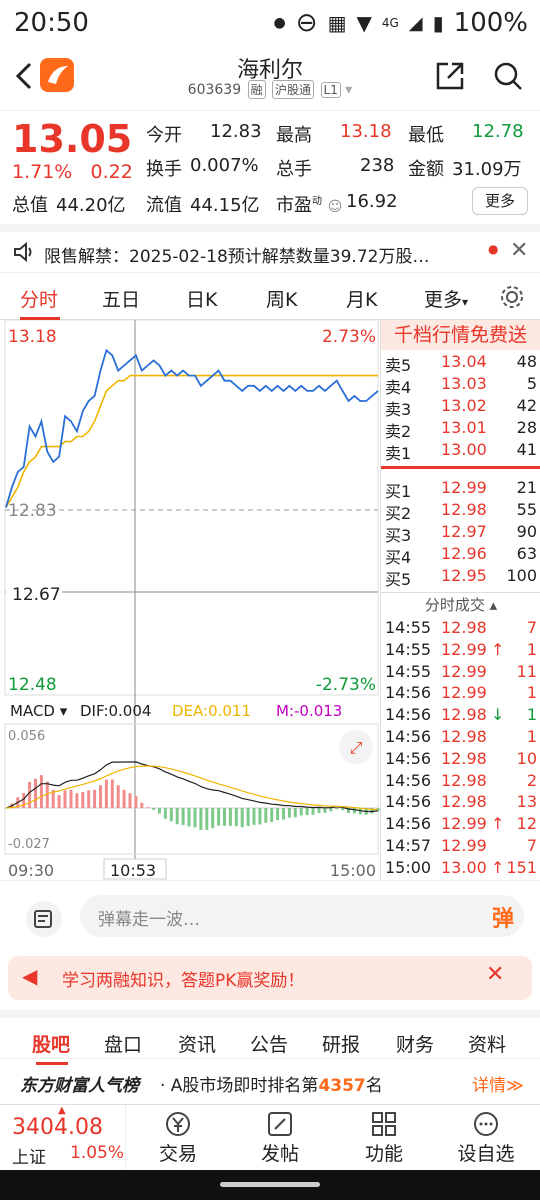 The image size is (540, 1200). I want to click on promo-banner: ◀ 学习两融知识，答题PK赢奖励！ ✕, so click(270, 978).